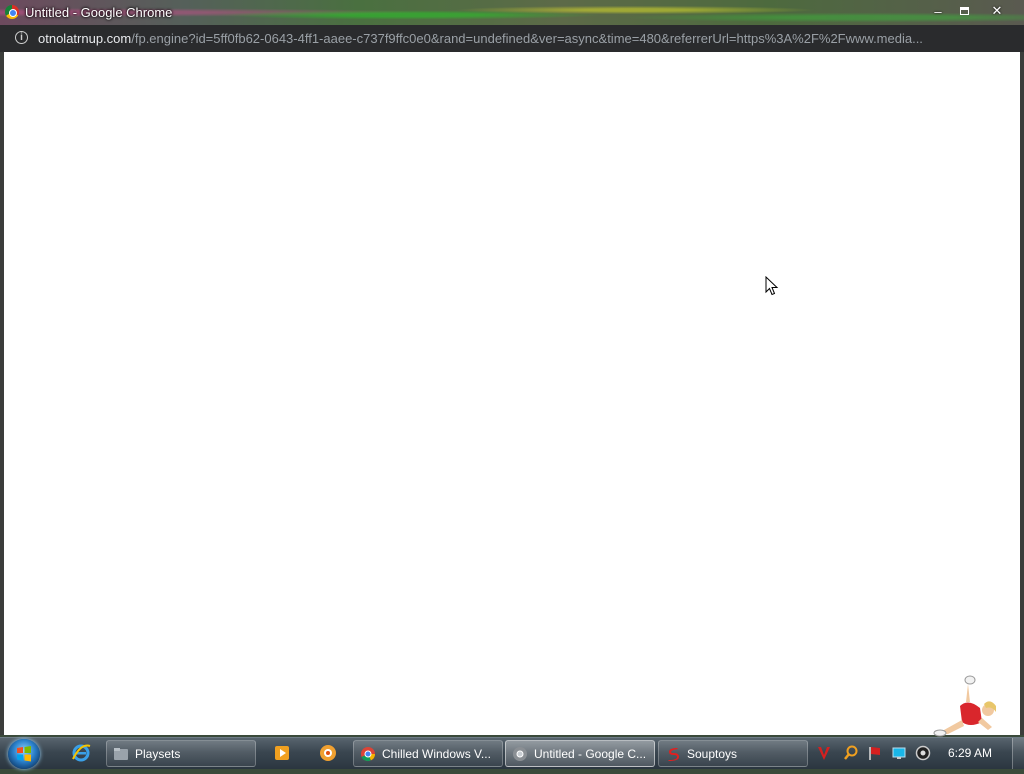  What do you see at coordinates (158, 753) in the screenshot?
I see `task-label: Playsets` at bounding box center [158, 753].